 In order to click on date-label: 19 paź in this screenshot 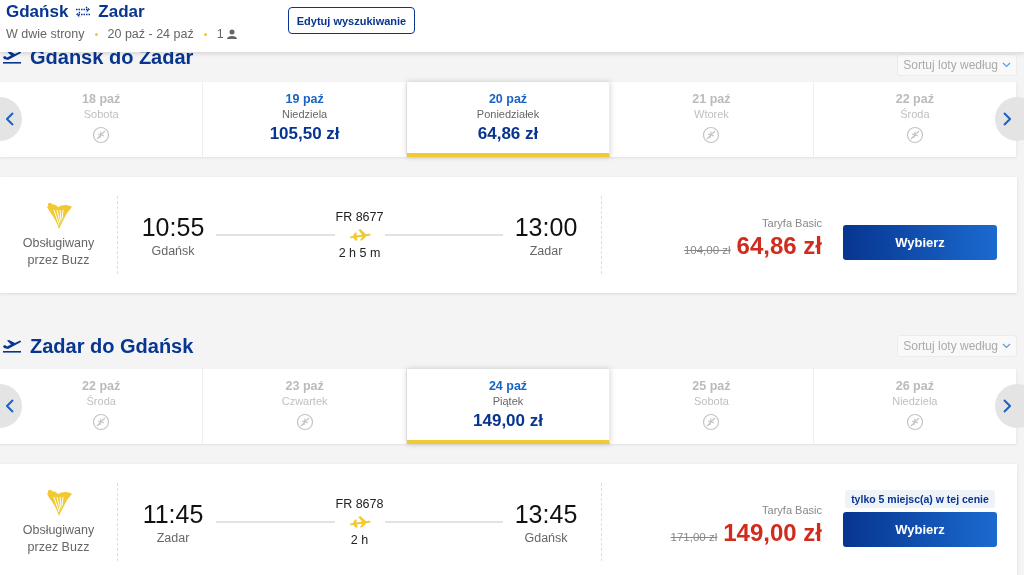, I will do `click(304, 99)`.